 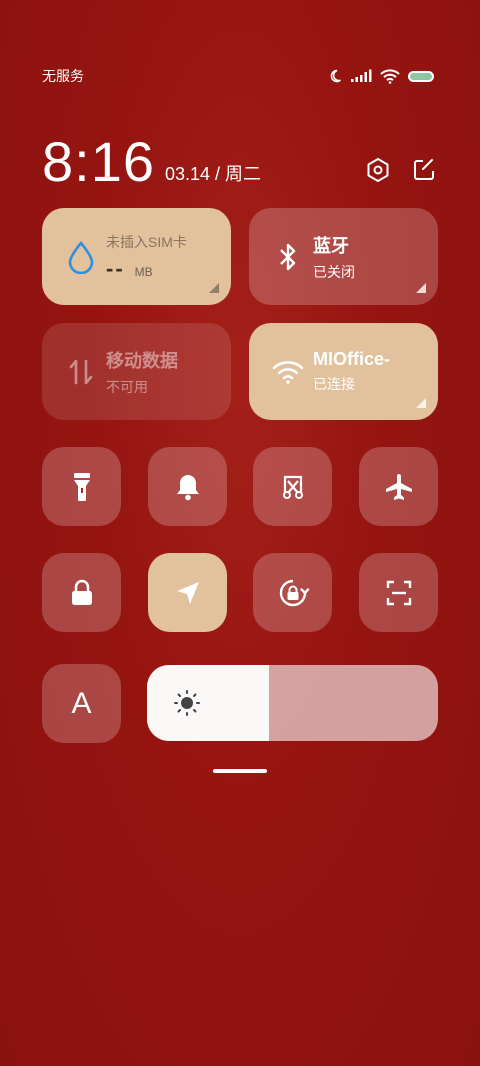 I want to click on scan-icon, so click(x=398, y=592).